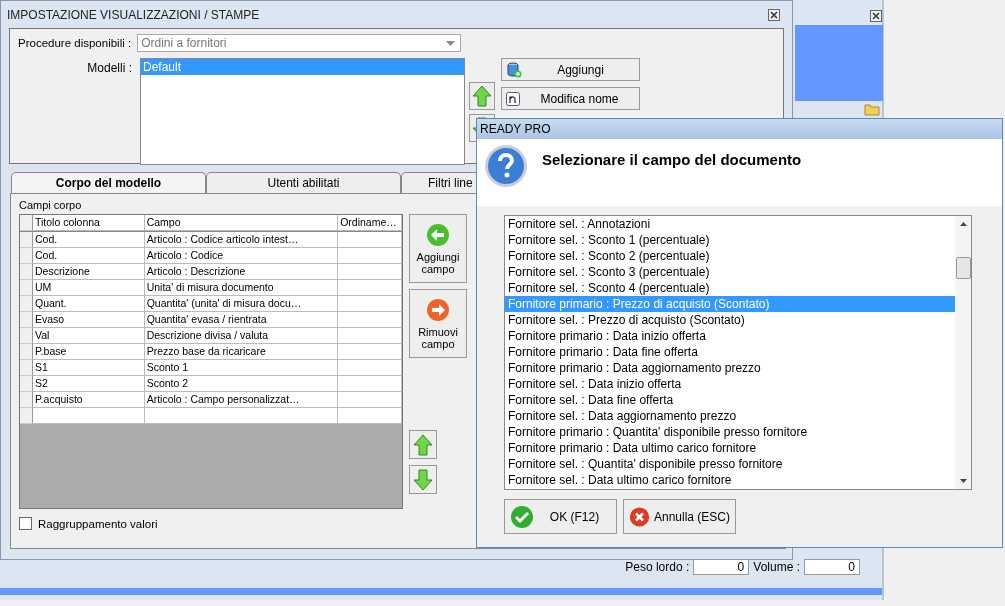 This screenshot has height=606, width=1005. I want to click on dialog-heading: Selezionare il campo del documento, so click(672, 159).